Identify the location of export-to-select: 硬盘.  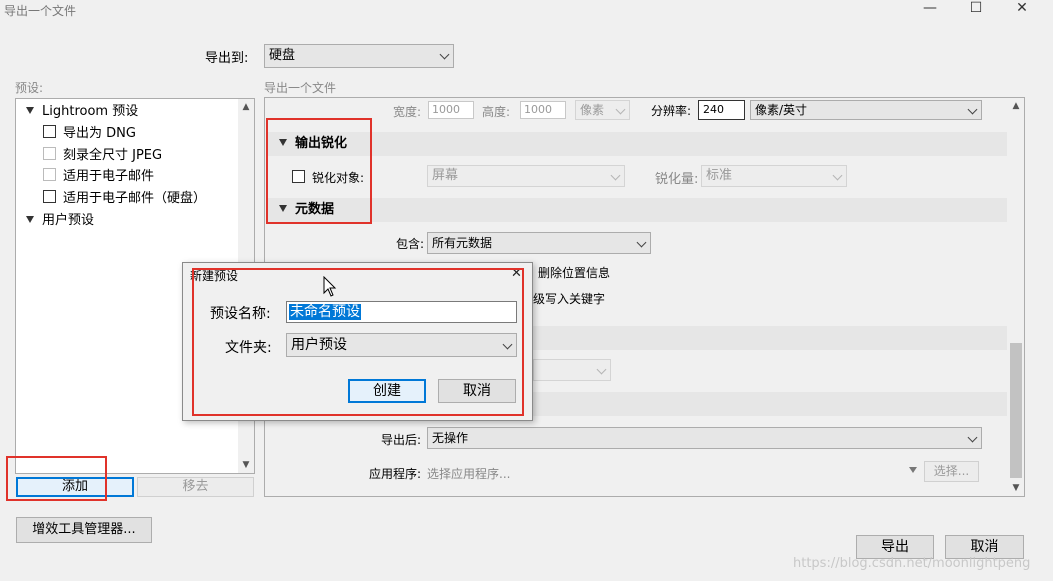
(359, 56).